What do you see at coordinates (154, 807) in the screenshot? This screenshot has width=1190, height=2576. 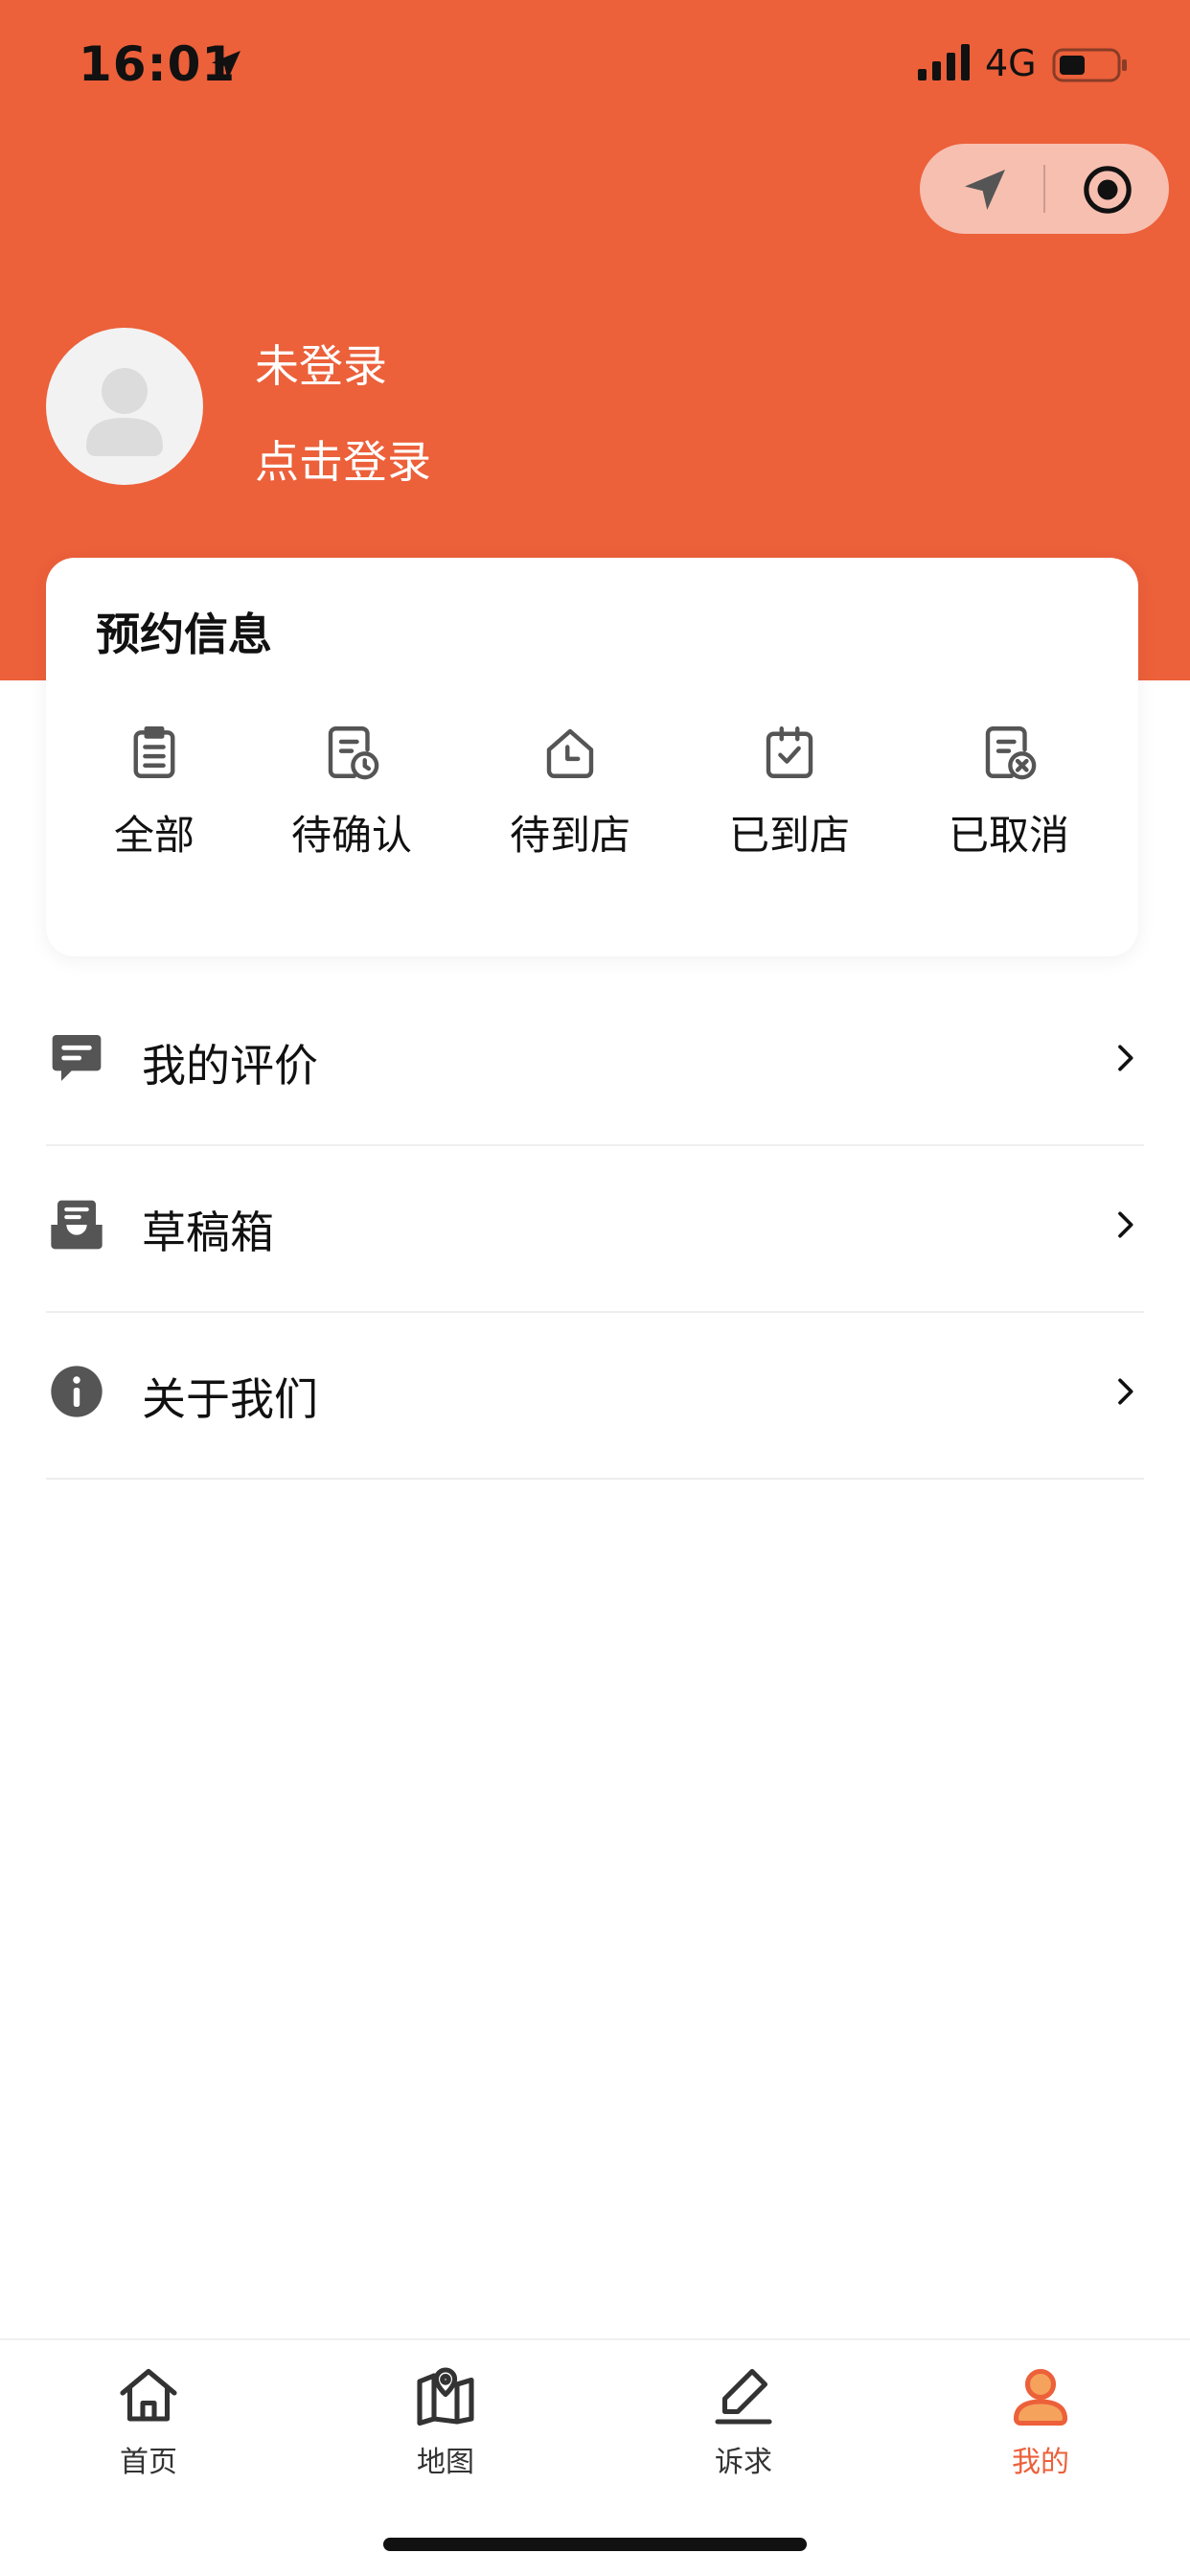 I see `reservation-item-all: 全部` at bounding box center [154, 807].